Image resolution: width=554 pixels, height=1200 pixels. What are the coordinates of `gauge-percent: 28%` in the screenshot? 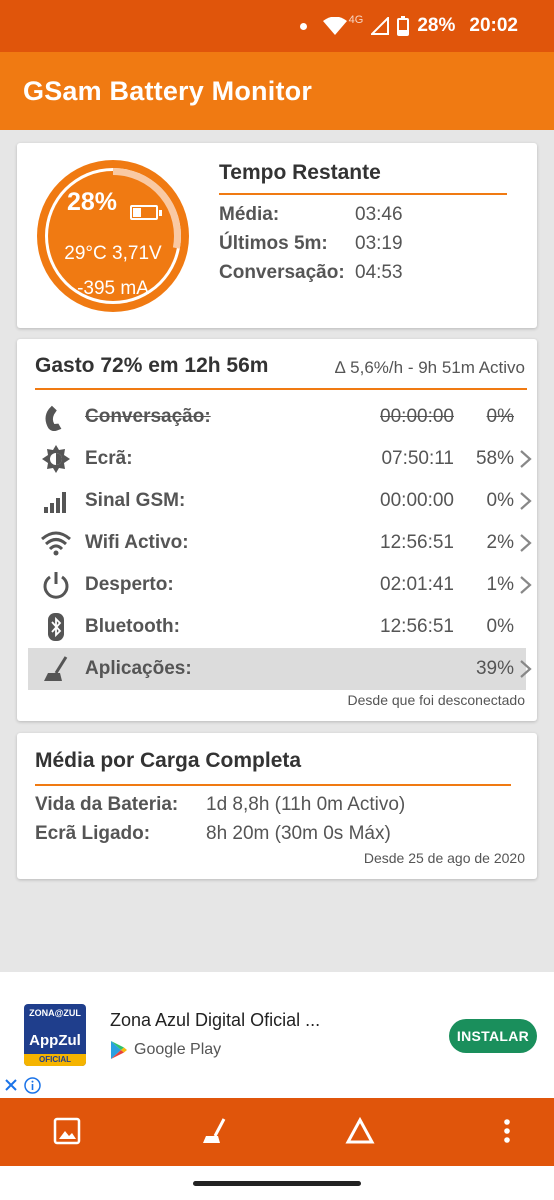 It's located at (92, 202).